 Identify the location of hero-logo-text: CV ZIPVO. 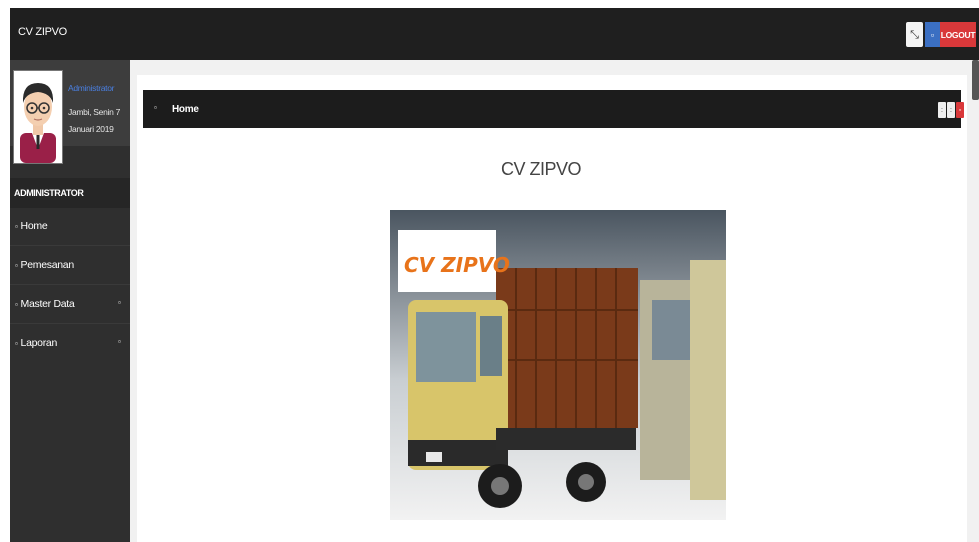
(457, 265).